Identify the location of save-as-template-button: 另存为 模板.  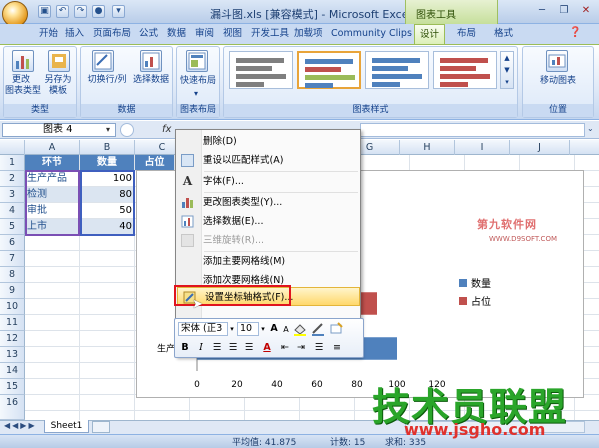
(58, 86).